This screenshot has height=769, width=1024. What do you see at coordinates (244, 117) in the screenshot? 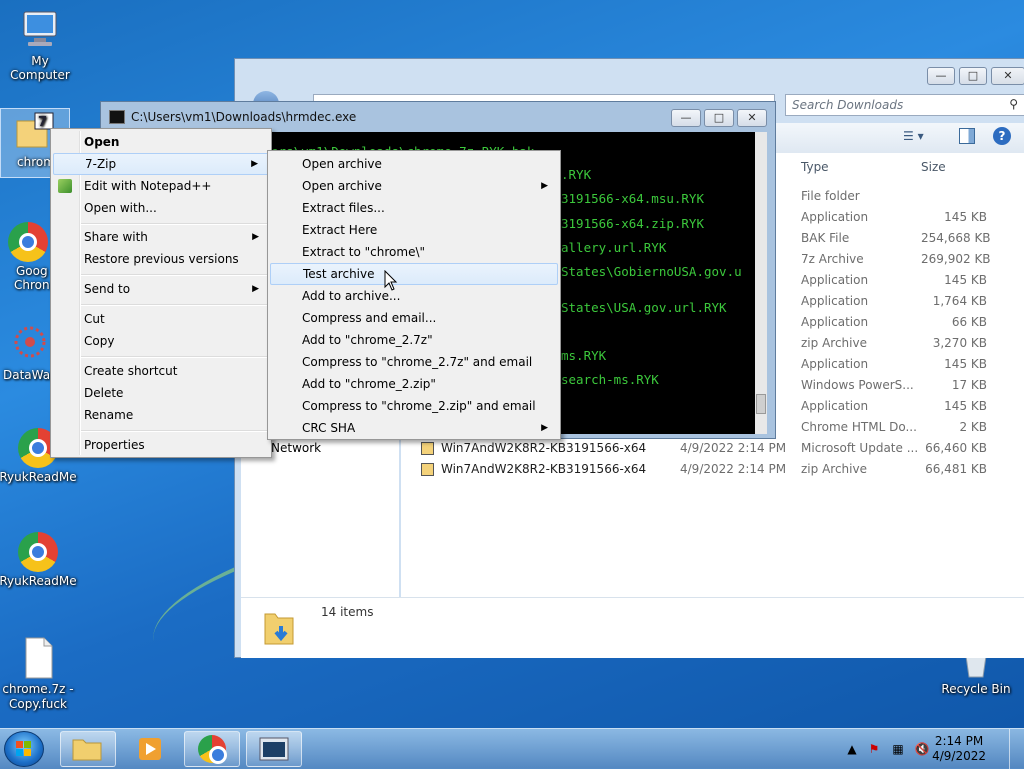
I see `console-title: C:\Users\vm1\Downloads\hrmdec.exe` at bounding box center [244, 117].